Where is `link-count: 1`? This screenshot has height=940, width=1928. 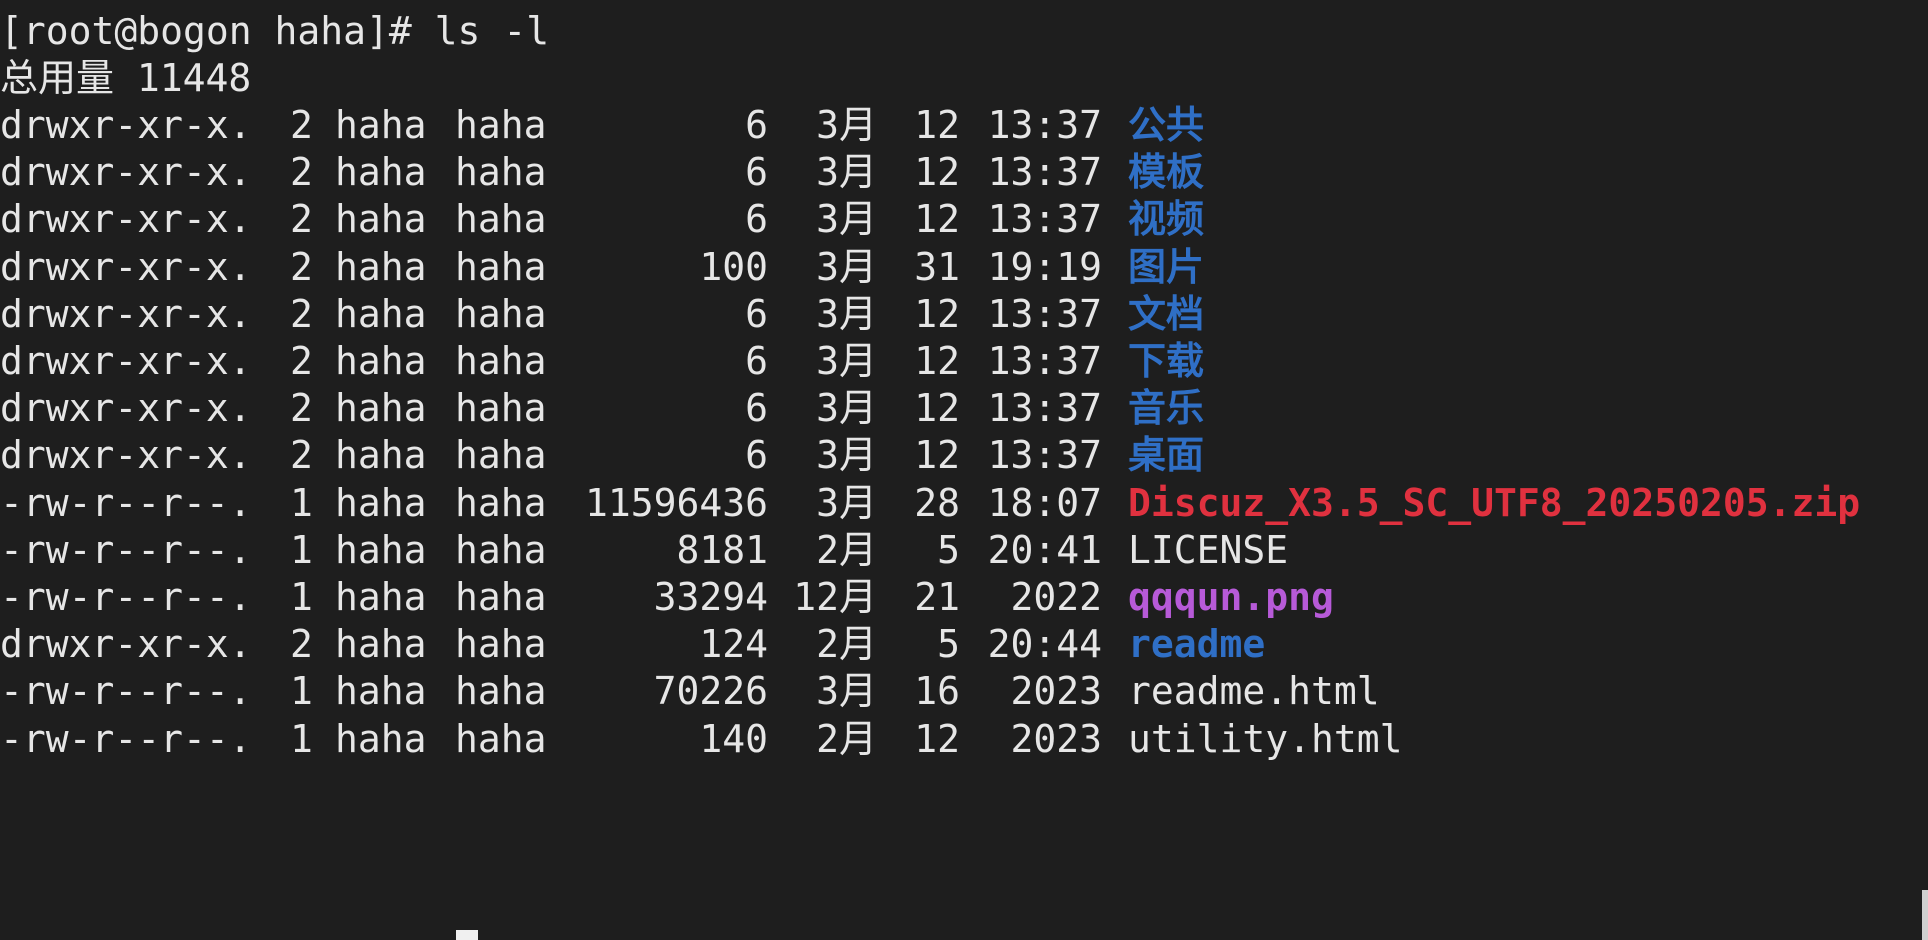 link-count: 1 is located at coordinates (301, 738).